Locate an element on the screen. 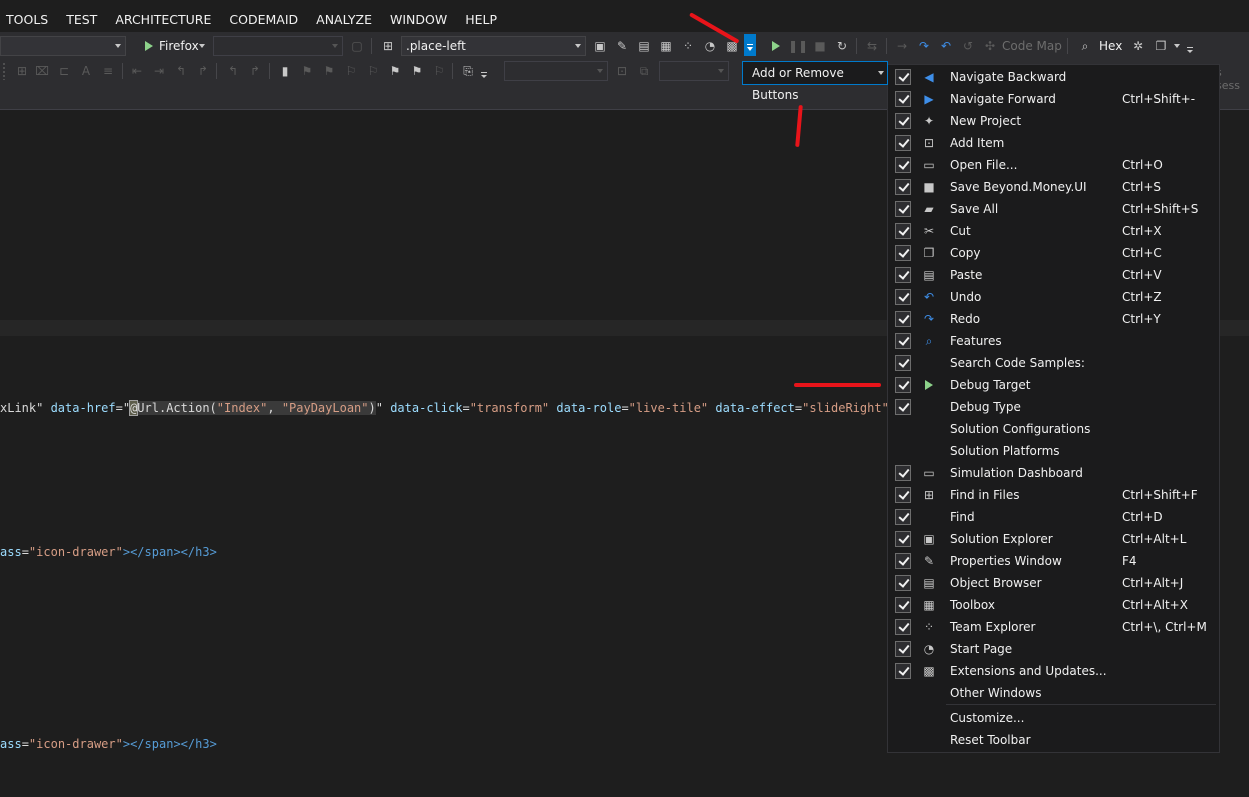 The height and width of the screenshot is (797, 1249). attach-icon: ▢ is located at coordinates (357, 46).